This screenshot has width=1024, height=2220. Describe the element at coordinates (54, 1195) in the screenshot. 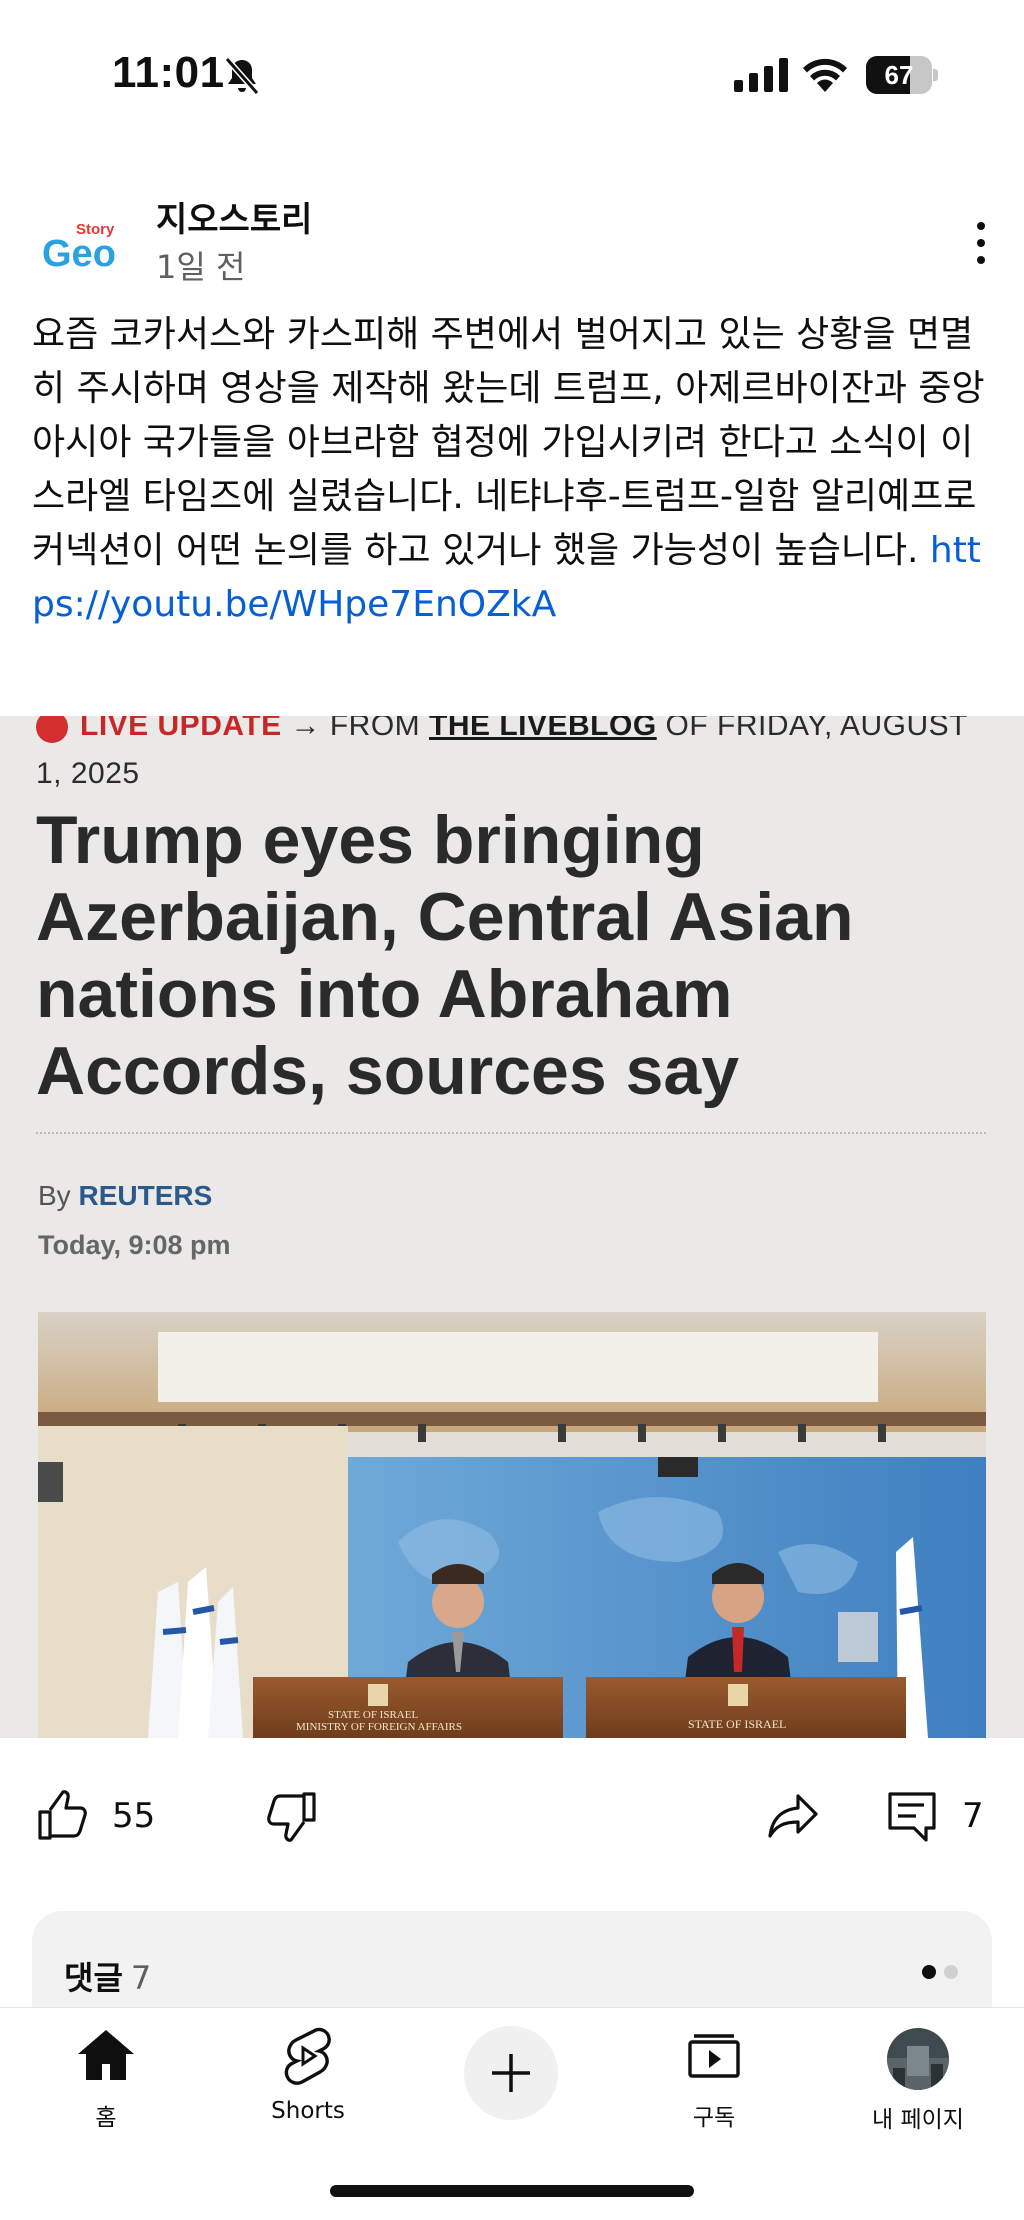

I see `by-label: By` at that location.